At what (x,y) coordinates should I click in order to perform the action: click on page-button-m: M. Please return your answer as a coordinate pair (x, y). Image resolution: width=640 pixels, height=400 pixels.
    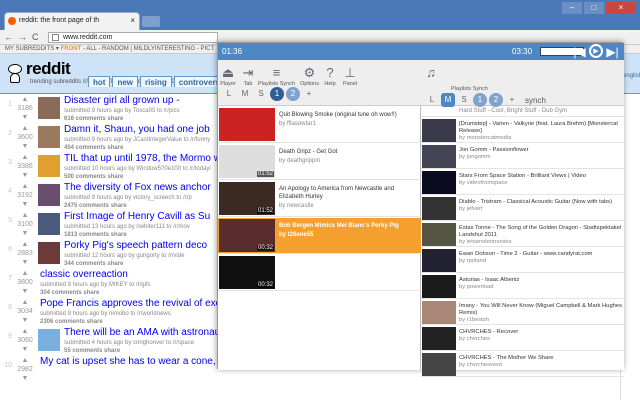
    Looking at the image, I should click on (245, 94).